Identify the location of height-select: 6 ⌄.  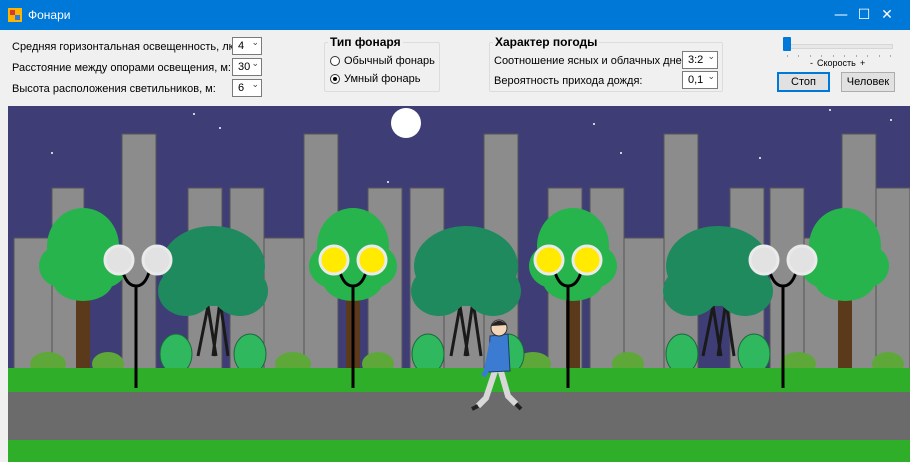
(247, 88).